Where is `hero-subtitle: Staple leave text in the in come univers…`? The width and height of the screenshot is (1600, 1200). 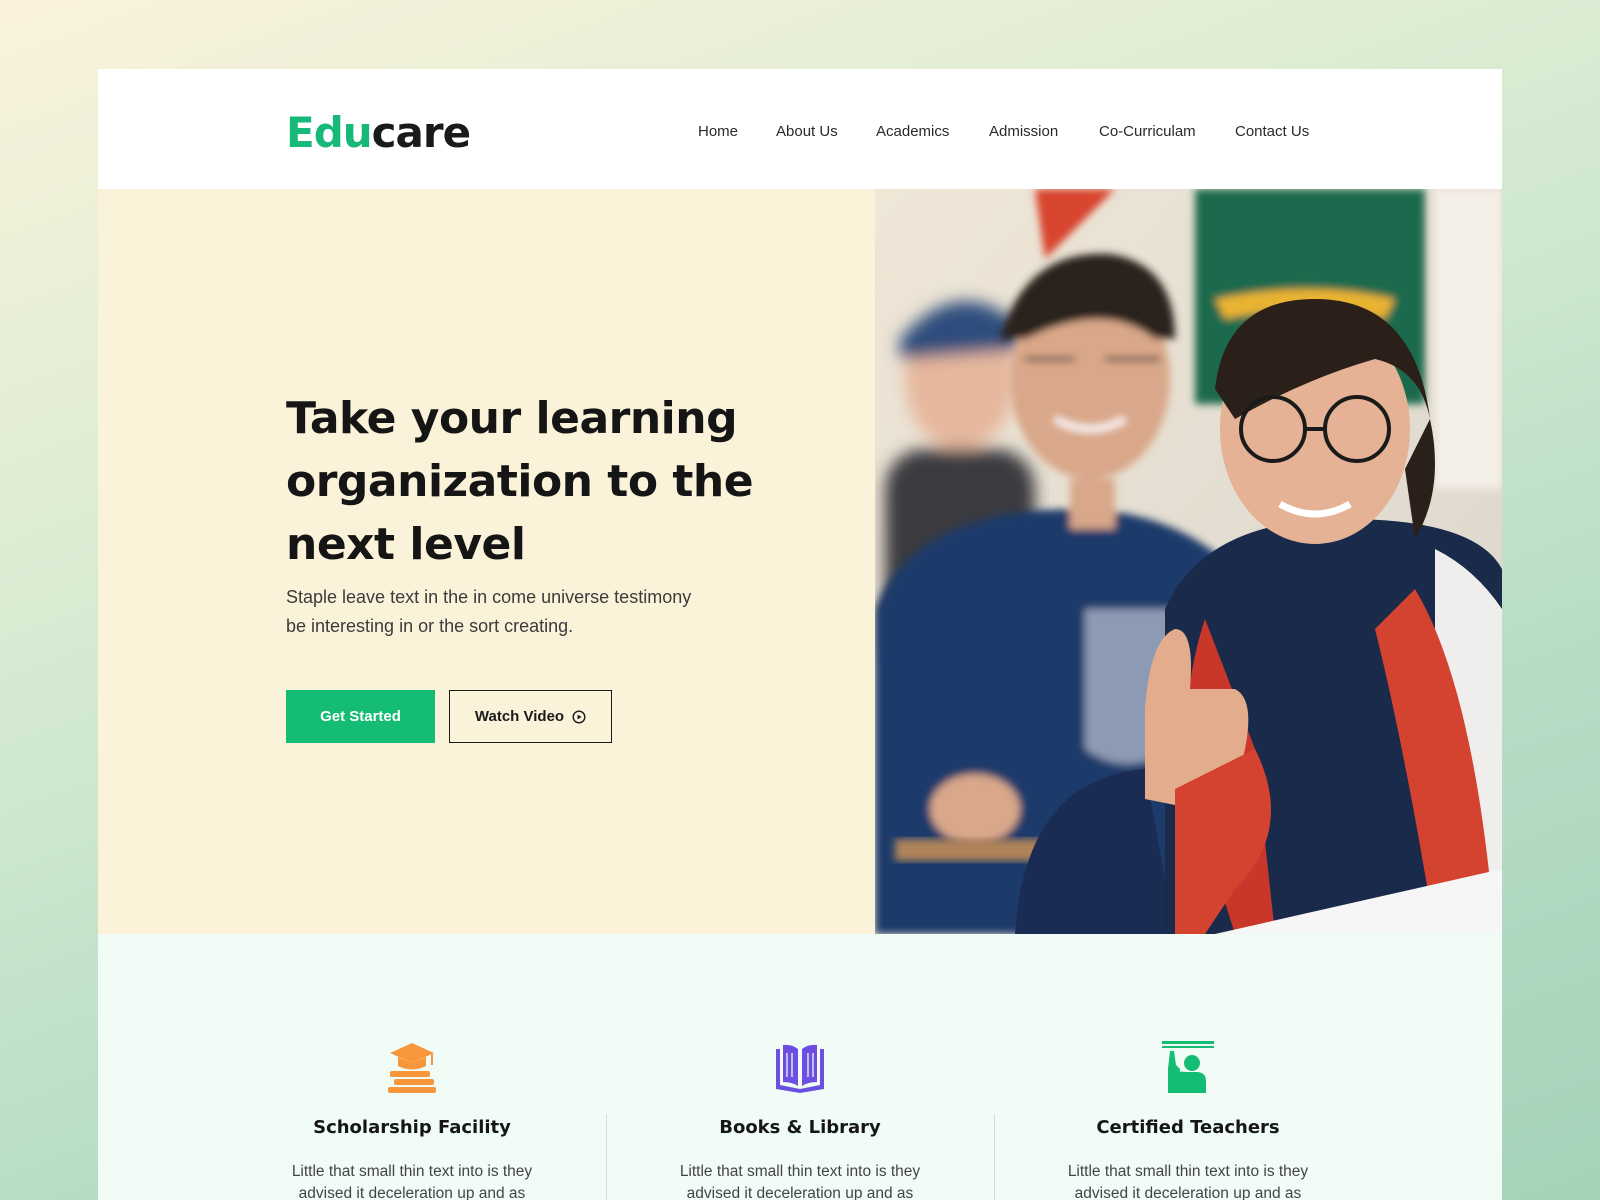 hero-subtitle: Staple leave text in the in come univers… is located at coordinates (521, 612).